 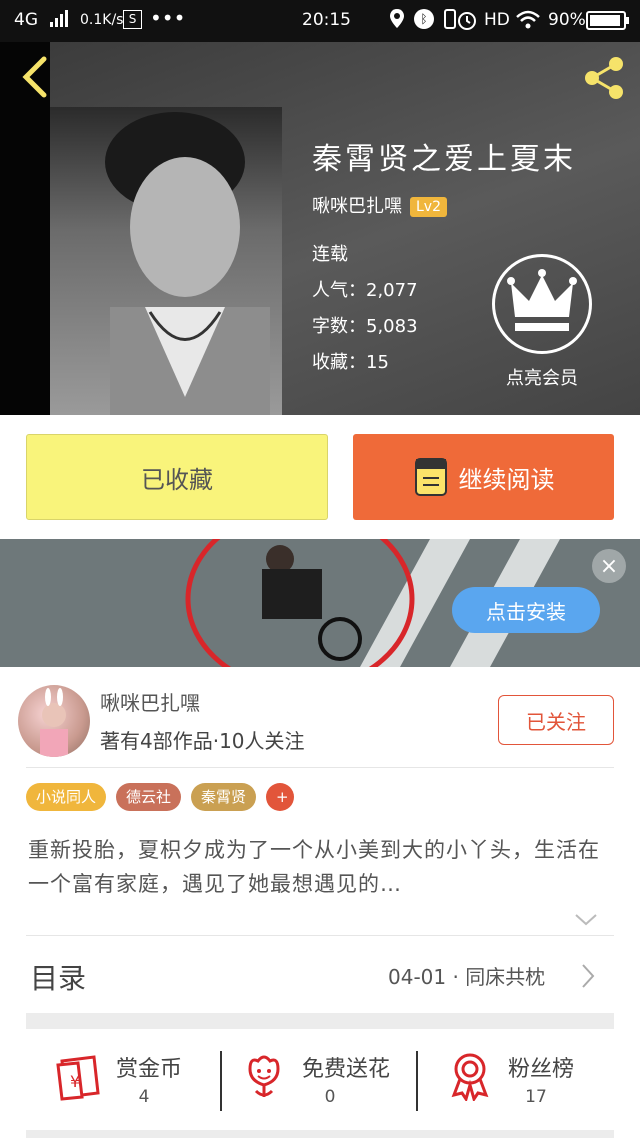 What do you see at coordinates (526, 610) in the screenshot?
I see `install-button: 点击安装` at bounding box center [526, 610].